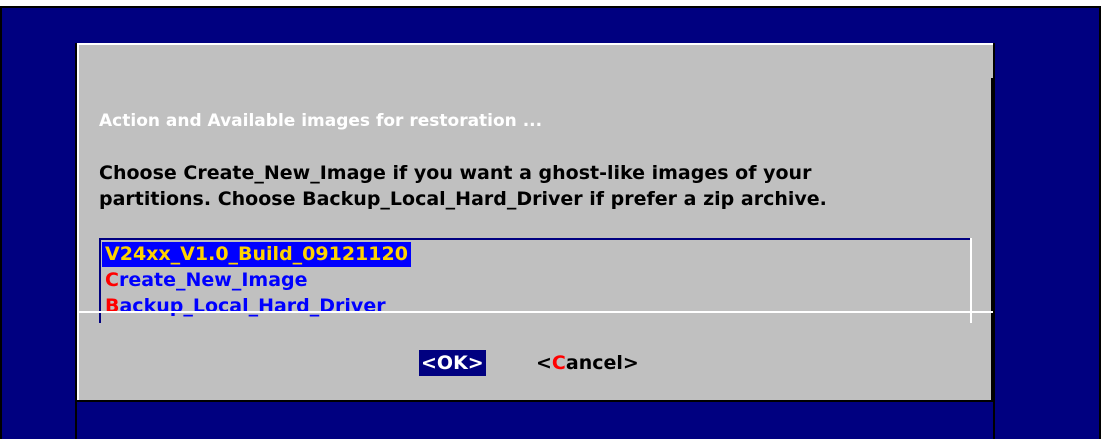  I want to click on menu-item-create-new-image: Create_New_Image, so click(206, 280).